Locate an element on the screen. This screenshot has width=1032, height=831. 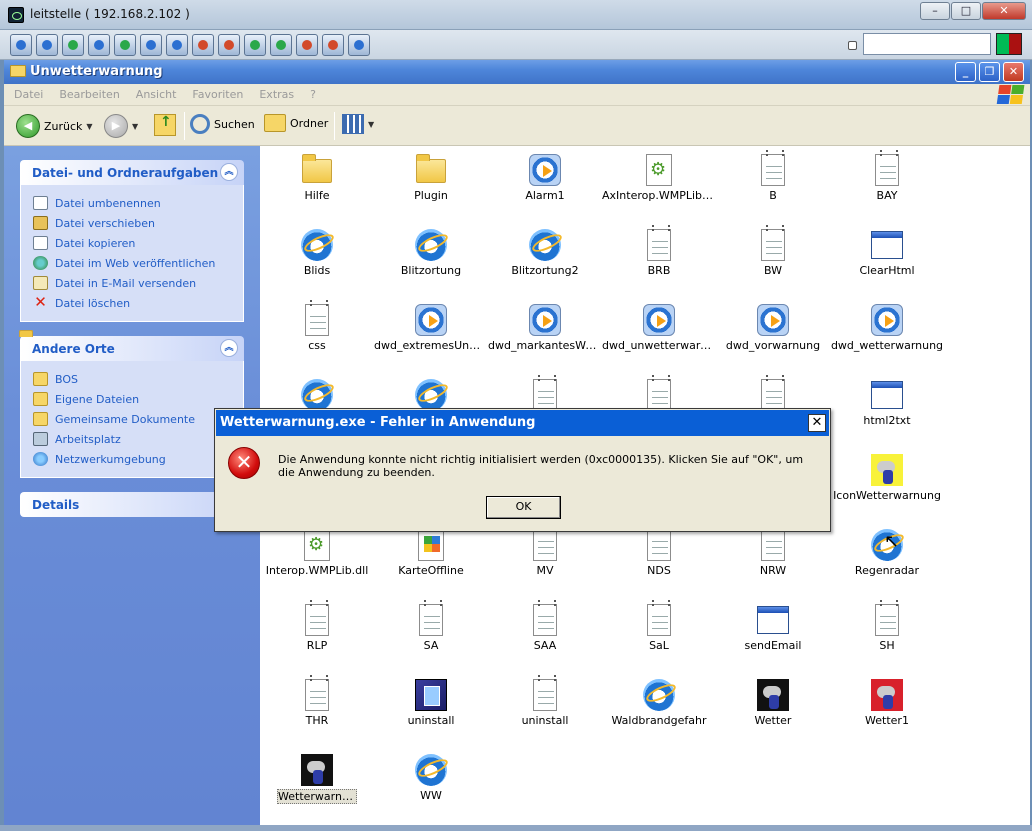
forward-button: ▶ ▼ is located at coordinates (121, 126).